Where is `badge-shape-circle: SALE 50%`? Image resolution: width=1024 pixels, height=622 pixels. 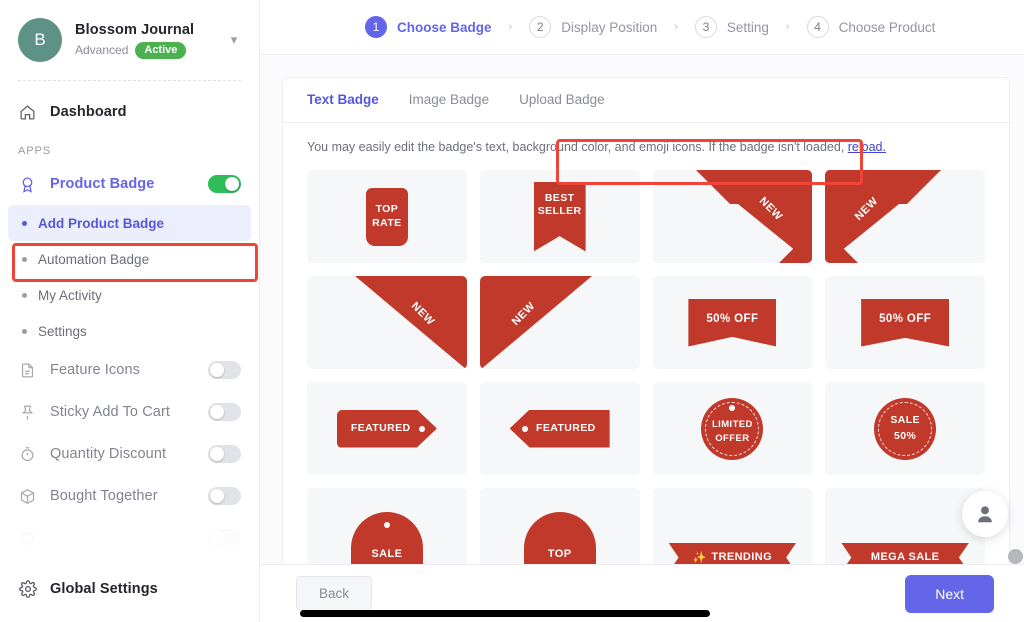
badge-shape-circle: SALE 50% is located at coordinates (905, 428).